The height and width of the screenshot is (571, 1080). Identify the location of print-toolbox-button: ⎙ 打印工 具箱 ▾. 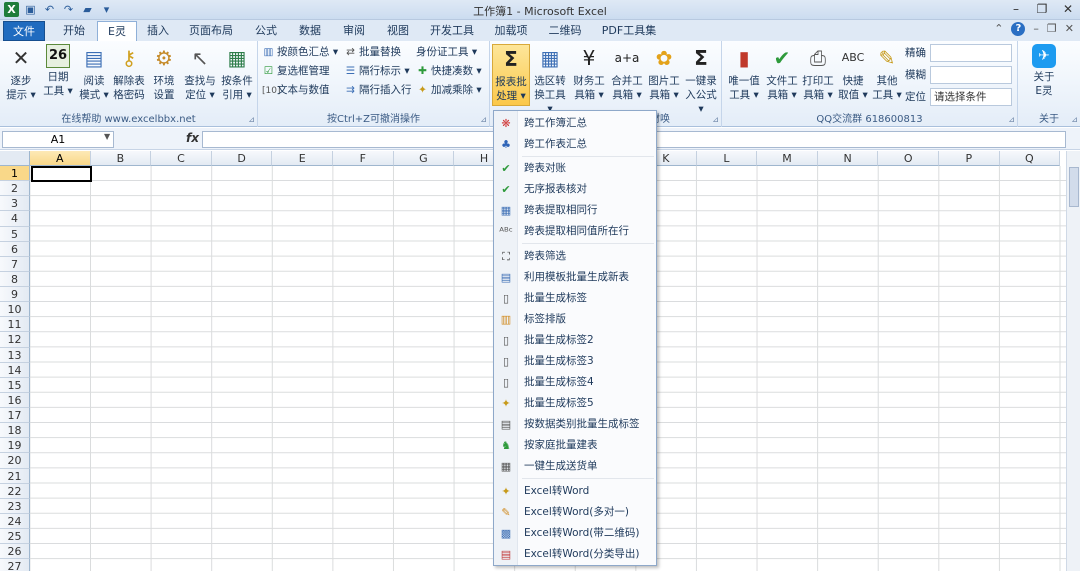
(818, 73).